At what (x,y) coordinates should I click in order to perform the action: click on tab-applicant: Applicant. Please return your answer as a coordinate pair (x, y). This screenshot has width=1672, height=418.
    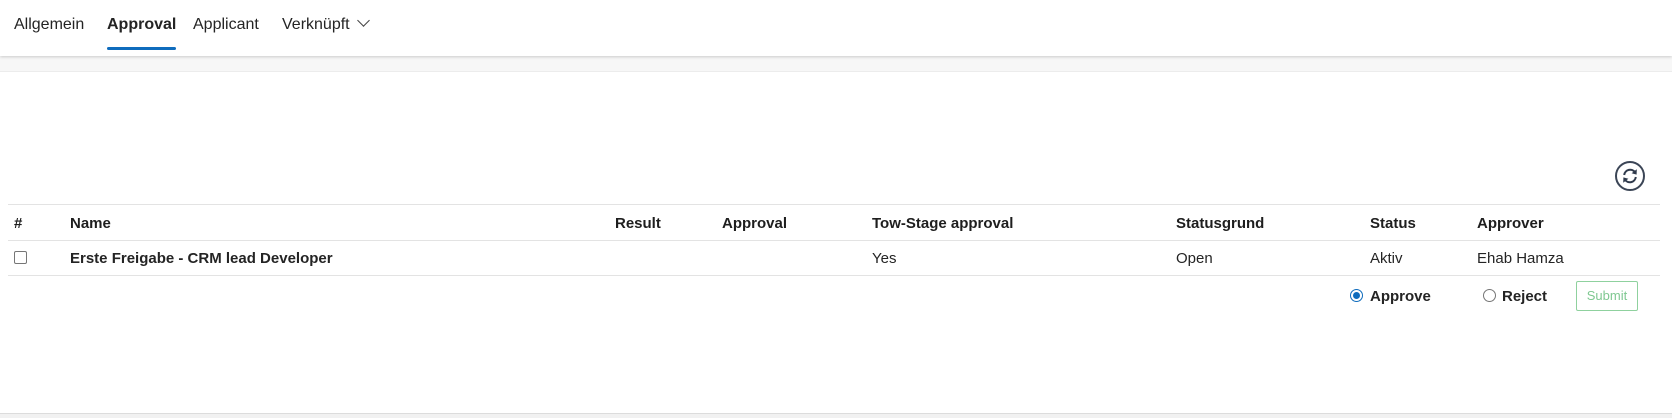
    Looking at the image, I should click on (226, 28).